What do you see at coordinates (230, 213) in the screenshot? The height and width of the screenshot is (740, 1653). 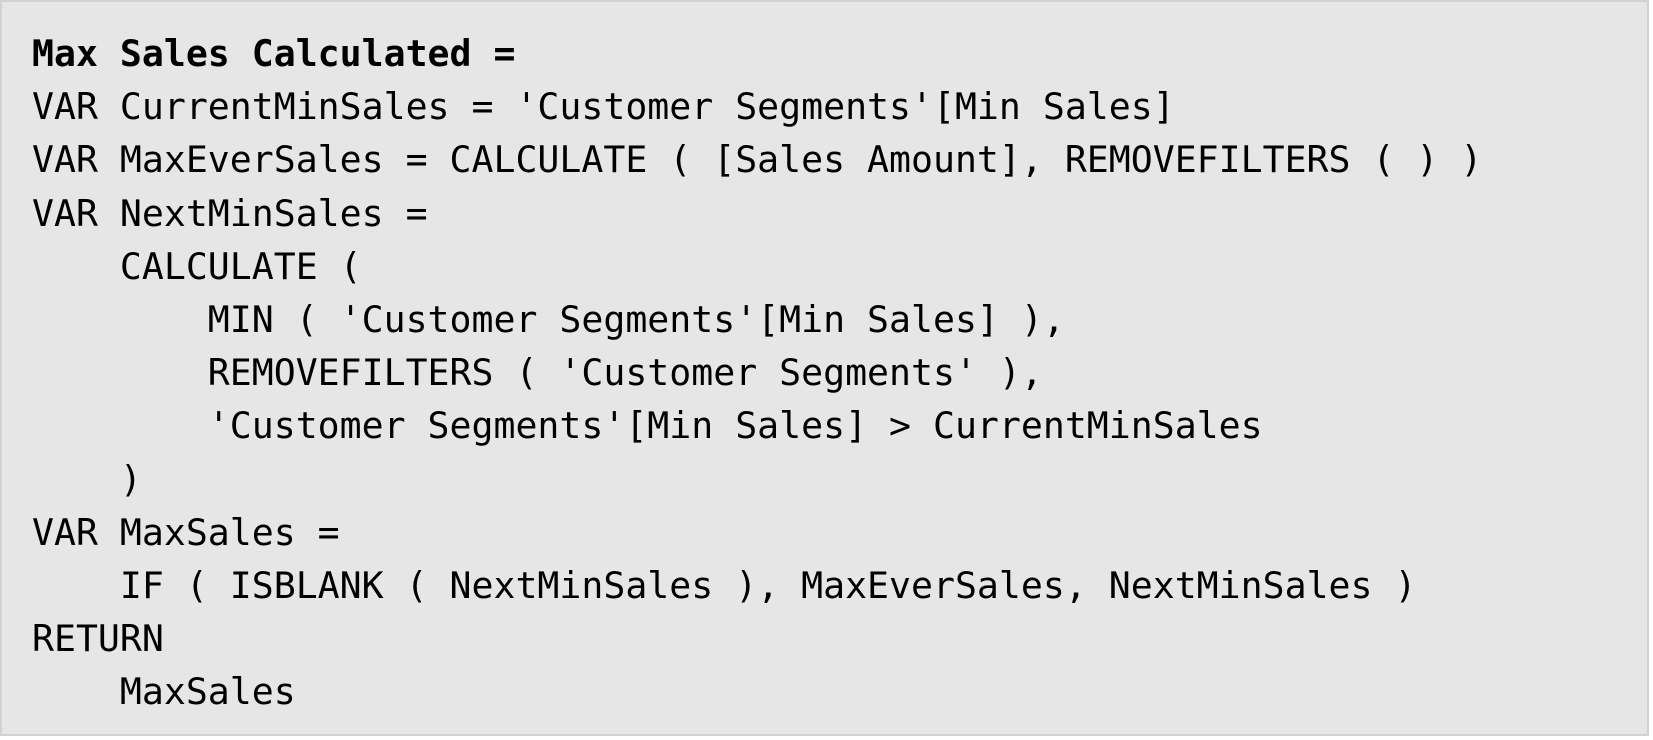 I see `code-line: VAR NextMinSales =` at bounding box center [230, 213].